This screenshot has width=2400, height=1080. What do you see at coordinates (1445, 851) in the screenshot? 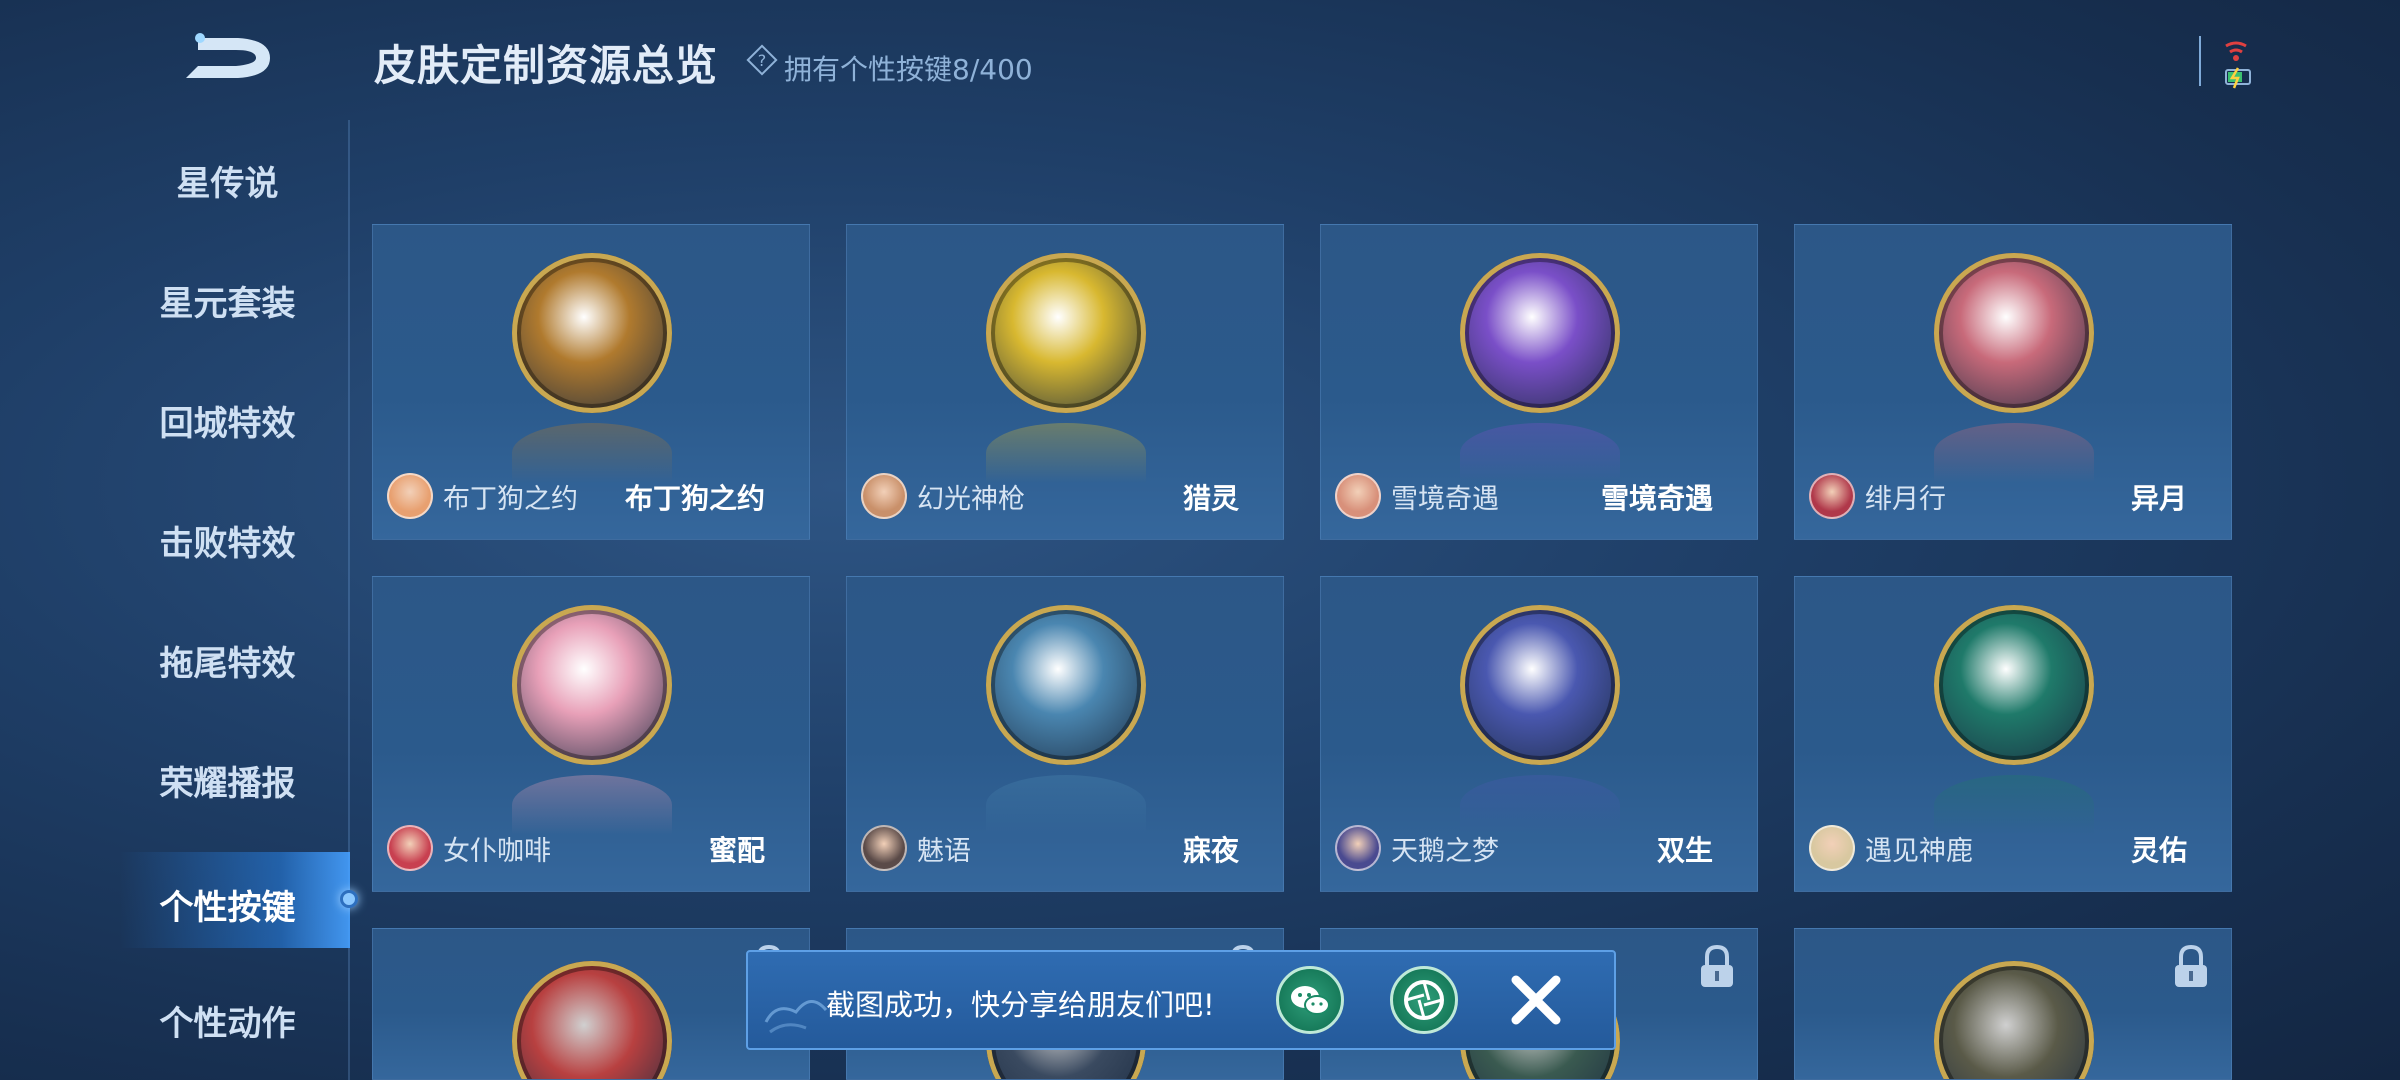
I see `skin-name: 天鹅之梦` at bounding box center [1445, 851].